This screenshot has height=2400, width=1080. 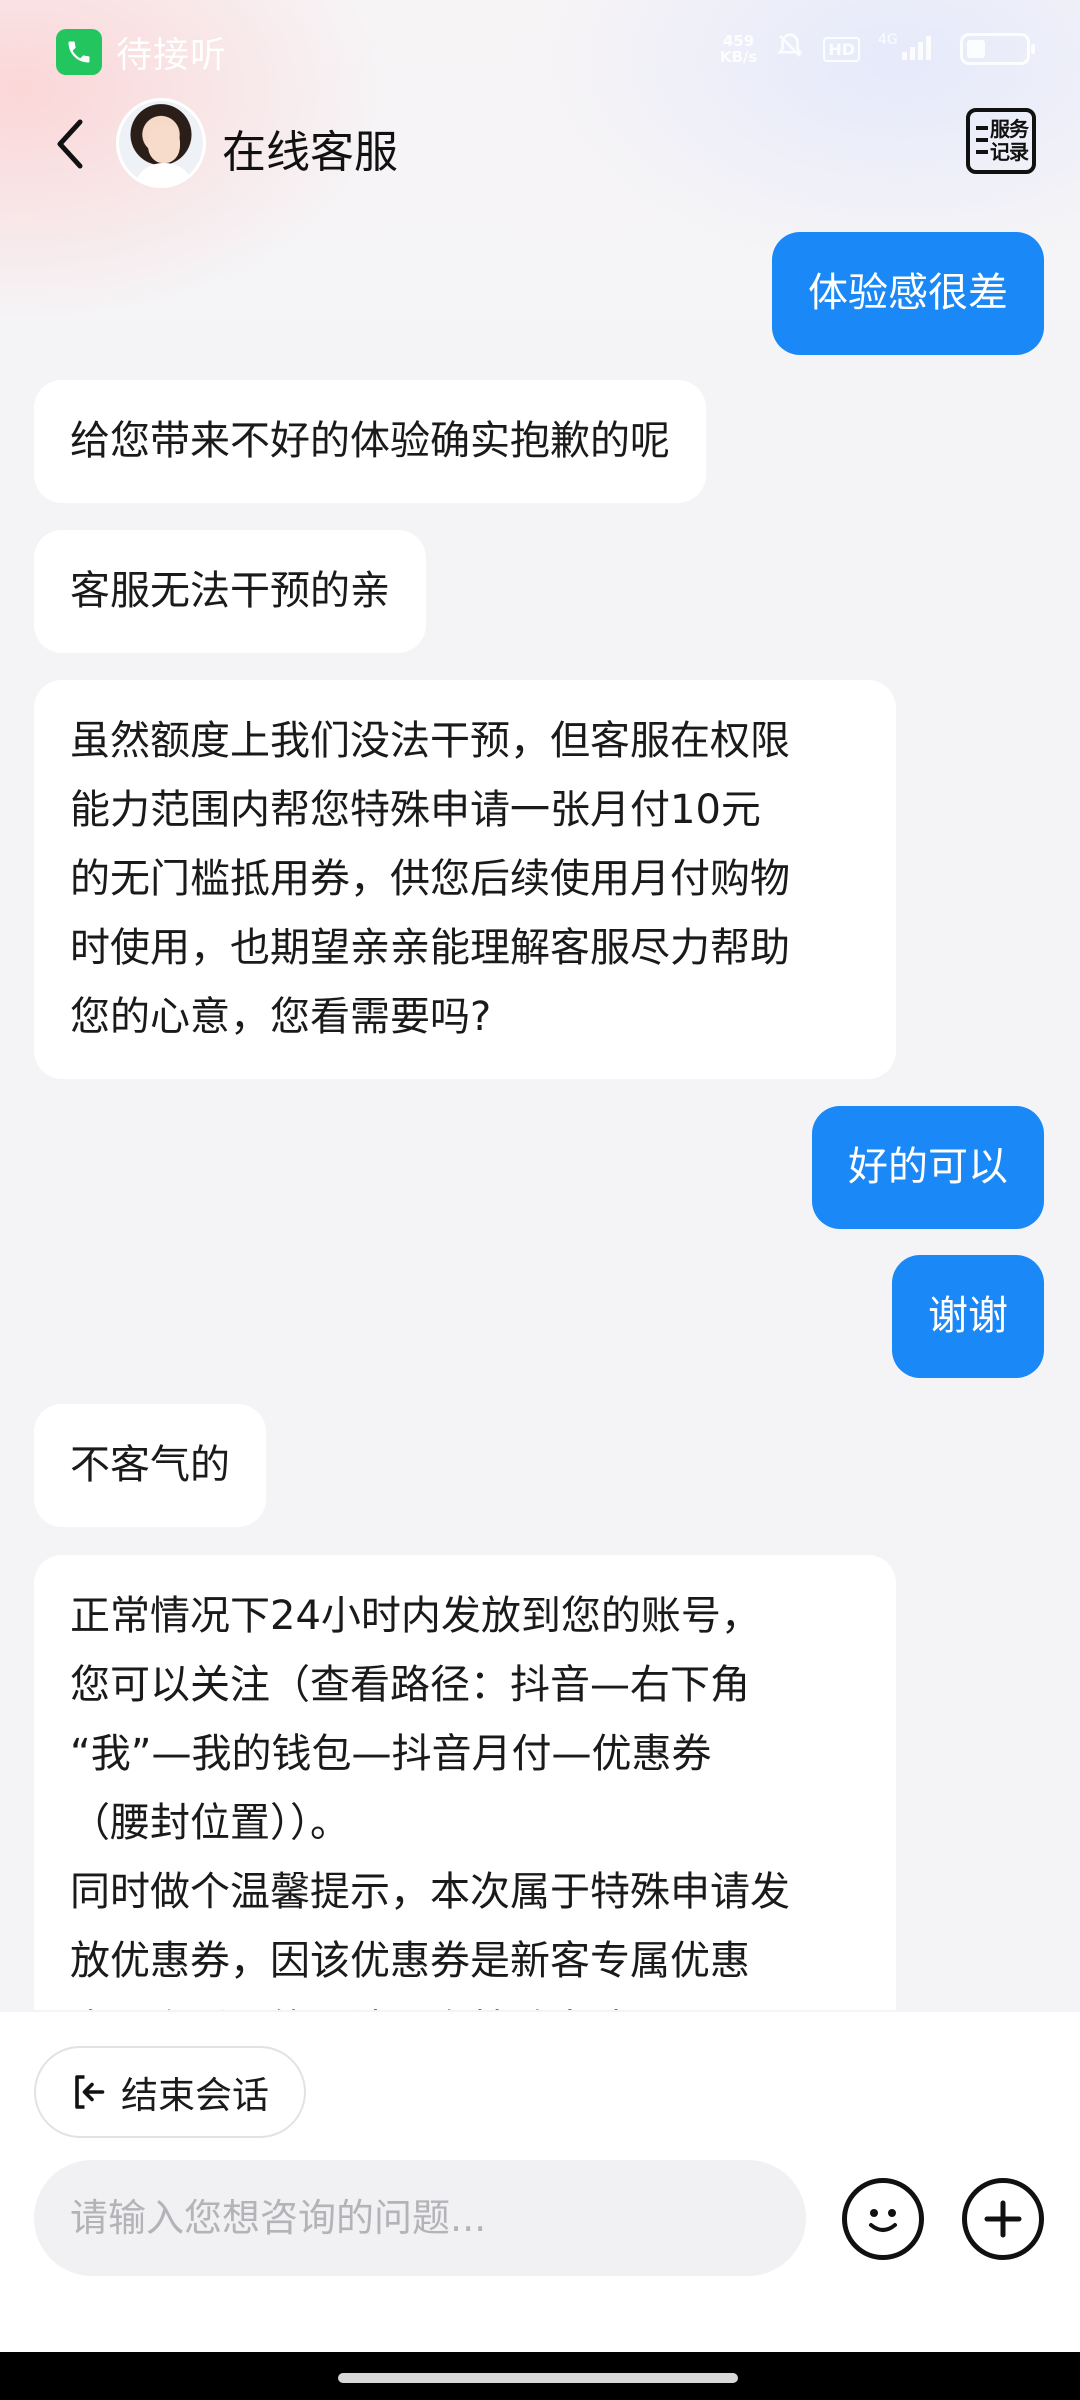 I want to click on home-indicator, so click(x=538, y=2378).